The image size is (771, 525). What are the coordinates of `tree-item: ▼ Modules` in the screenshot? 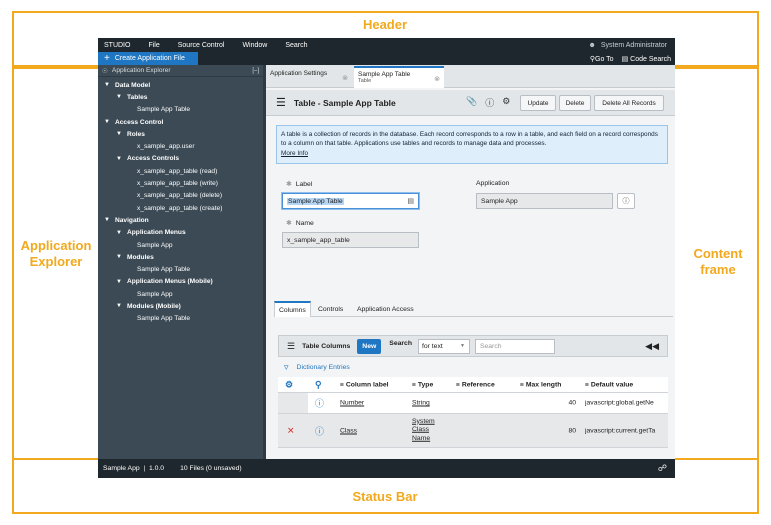 It's located at (180, 257).